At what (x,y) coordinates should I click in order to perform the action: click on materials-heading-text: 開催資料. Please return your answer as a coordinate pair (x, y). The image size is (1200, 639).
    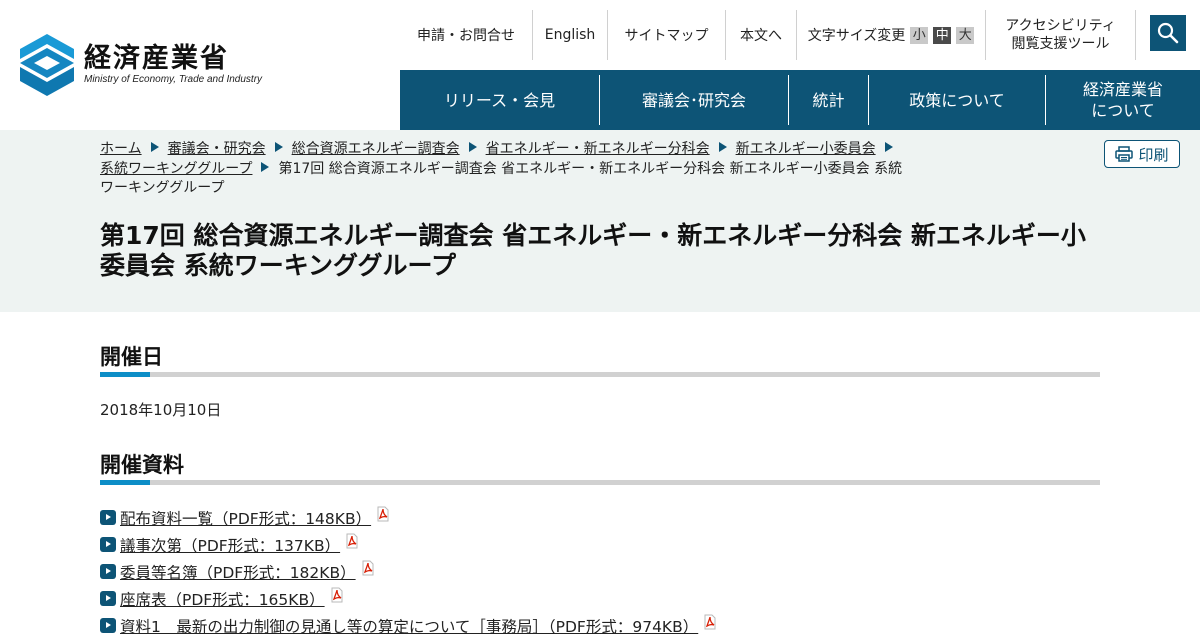
    Looking at the image, I should click on (142, 465).